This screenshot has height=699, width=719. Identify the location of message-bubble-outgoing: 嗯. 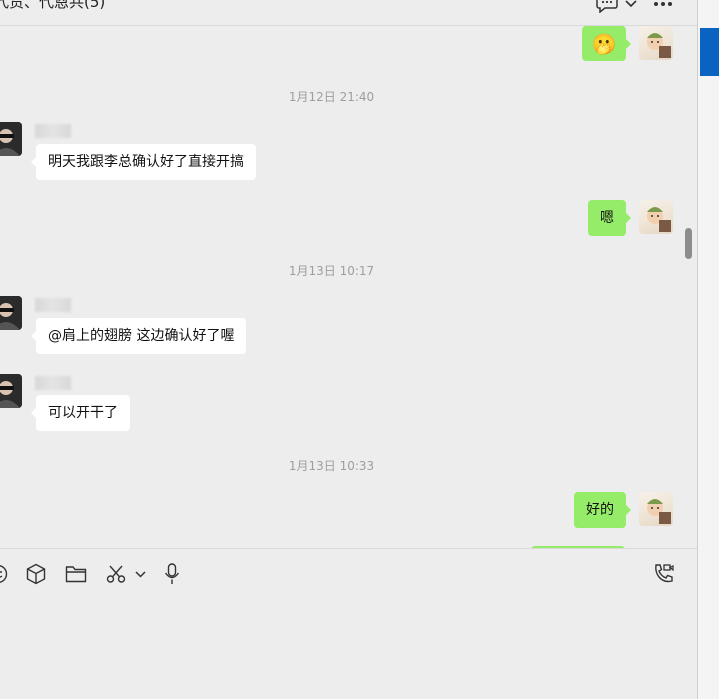
(609, 218).